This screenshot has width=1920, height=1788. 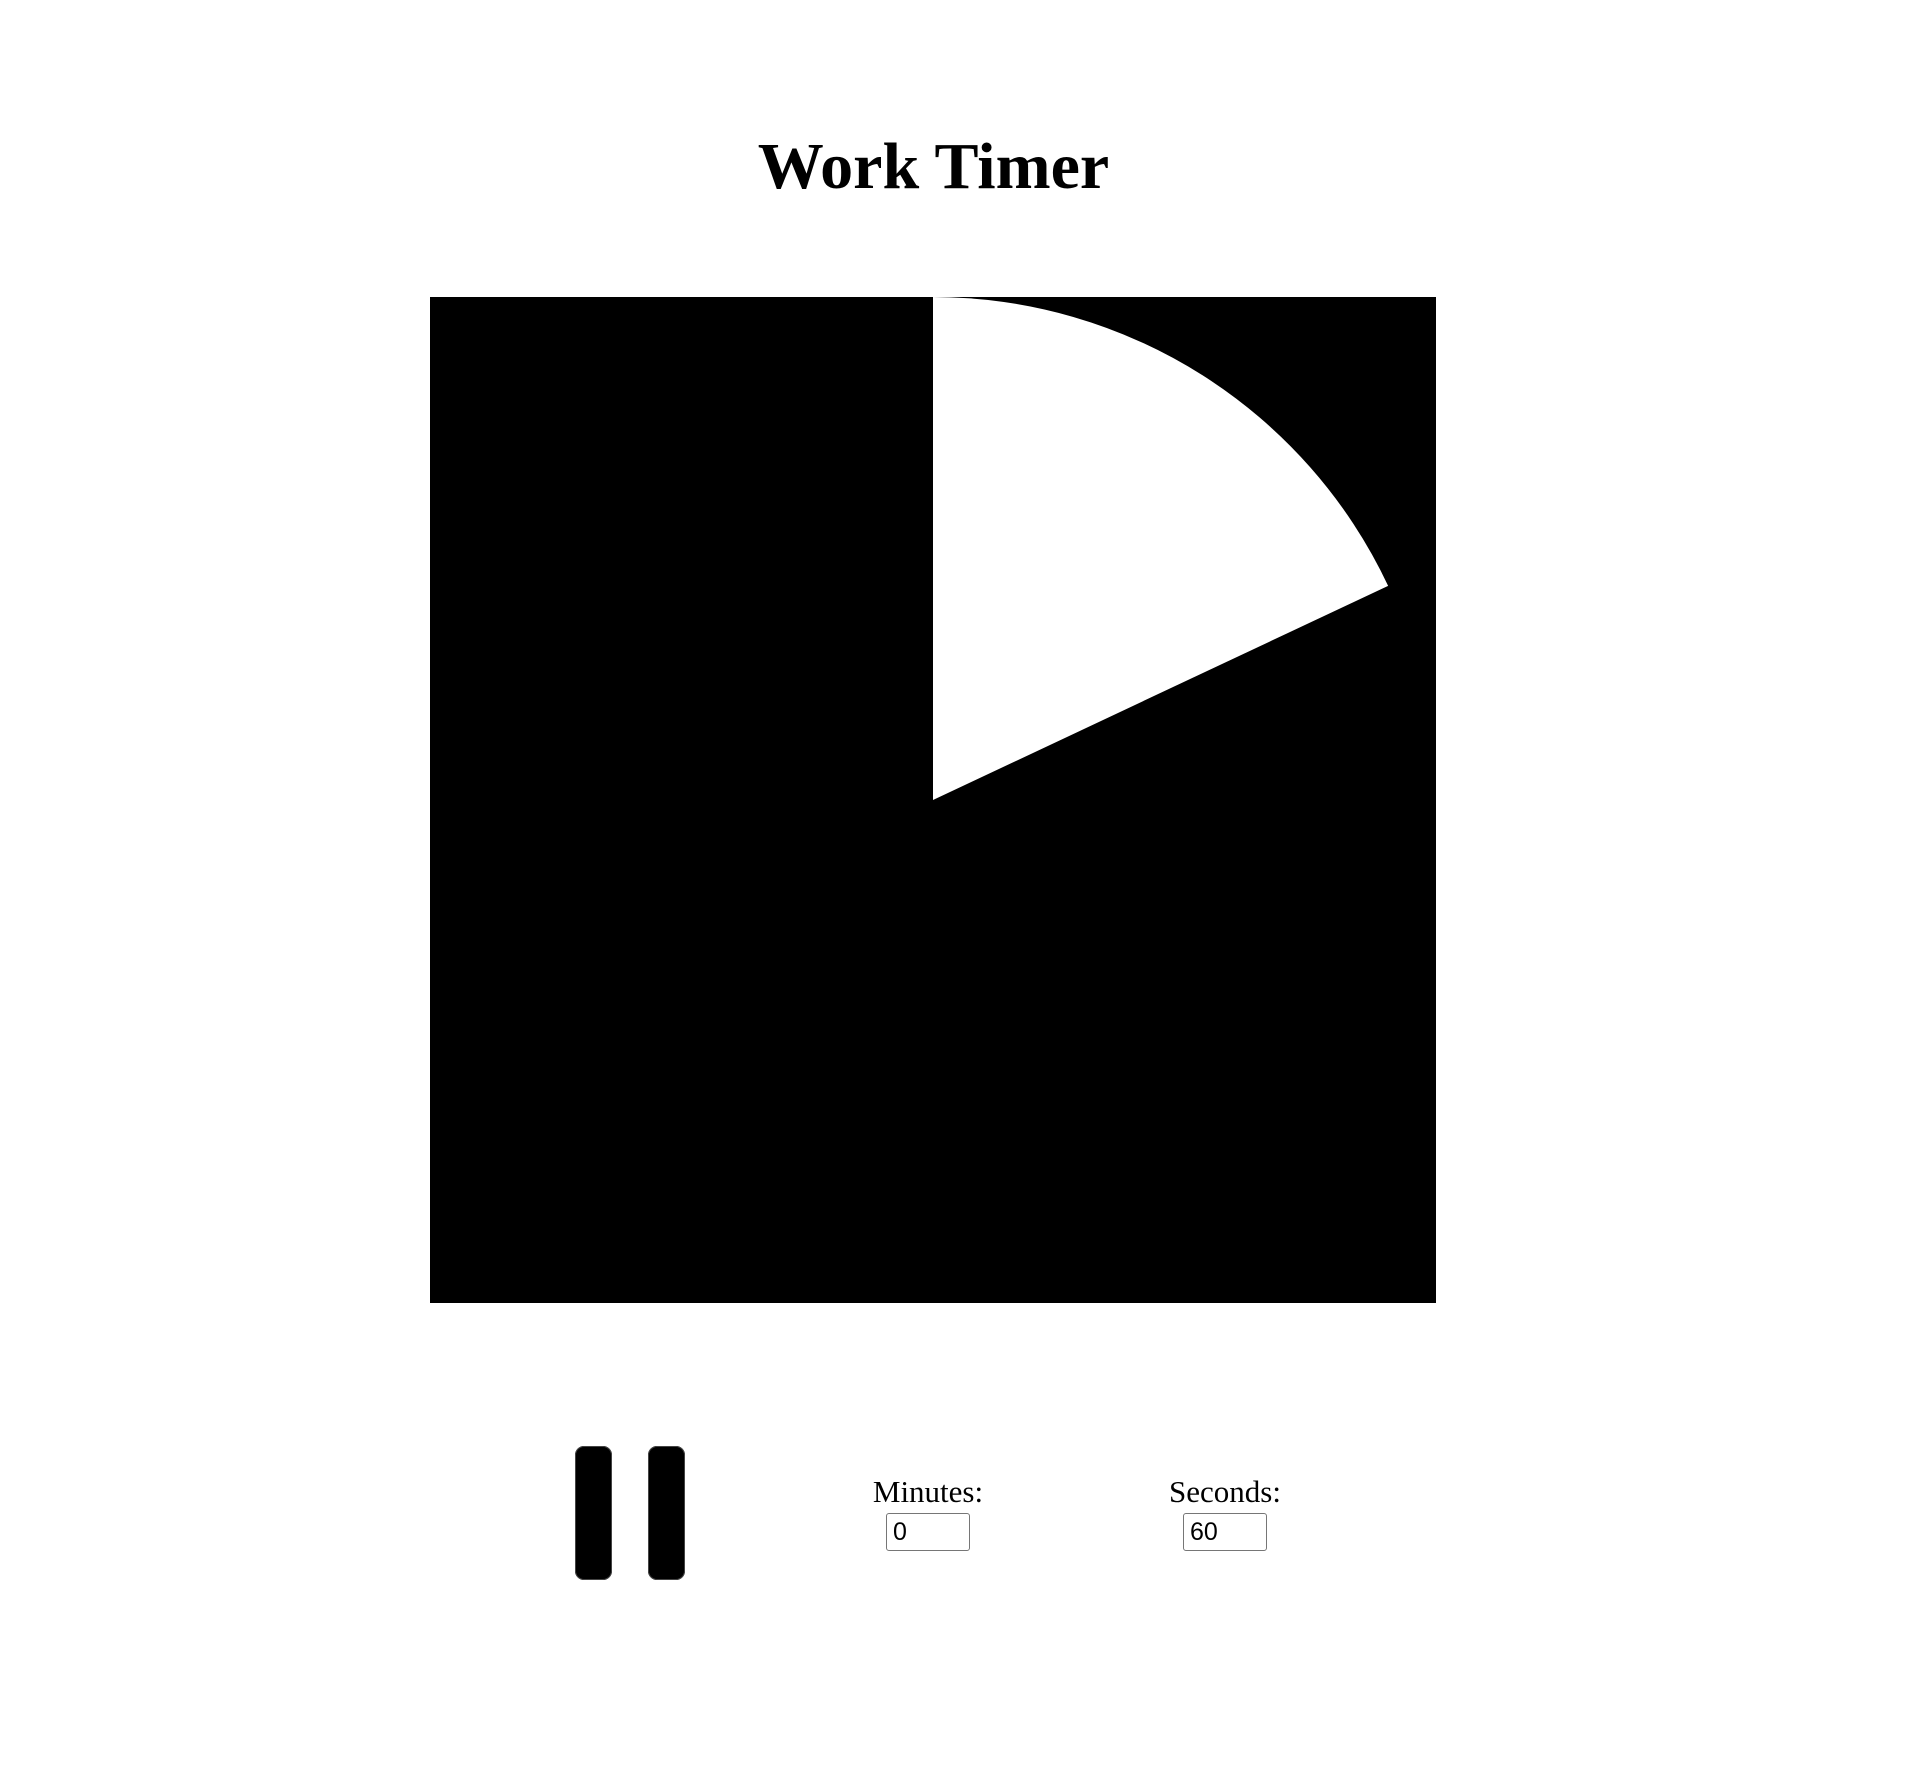 I want to click on seconds-label: Seconds:, so click(x=1225, y=1491).